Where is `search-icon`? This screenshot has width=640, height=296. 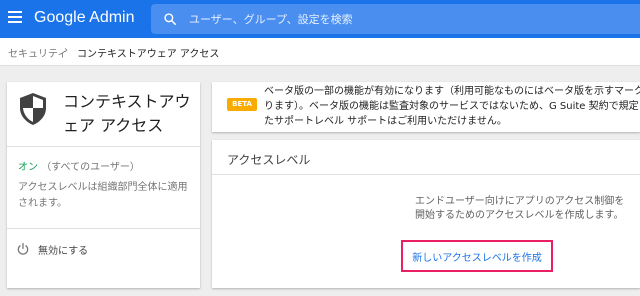 search-icon is located at coordinates (170, 19).